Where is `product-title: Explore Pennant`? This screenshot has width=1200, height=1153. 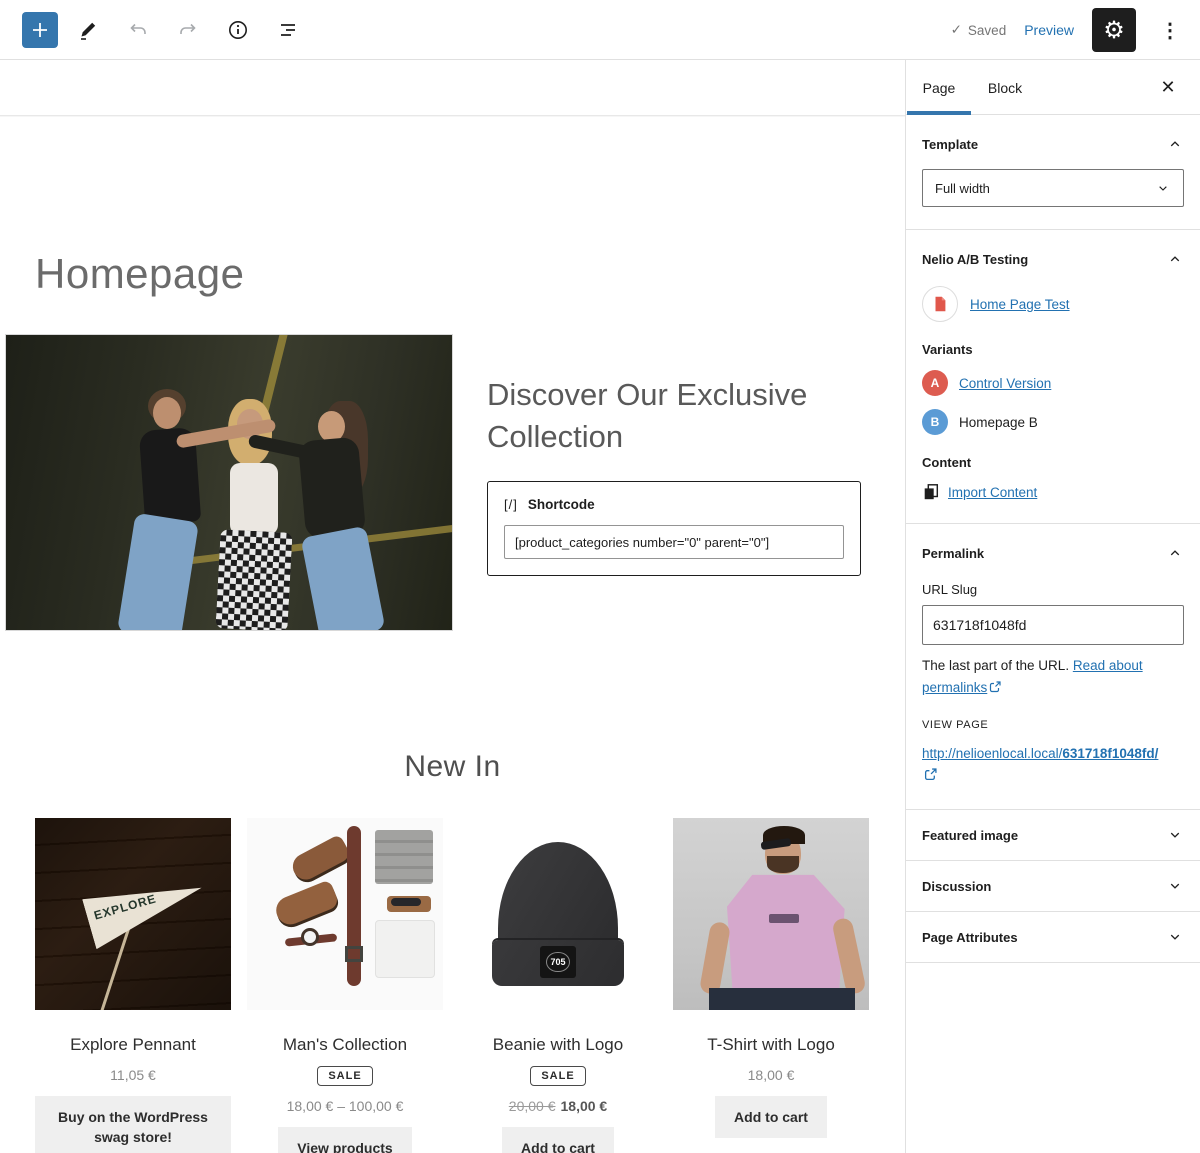
product-title: Explore Pennant is located at coordinates (133, 1045).